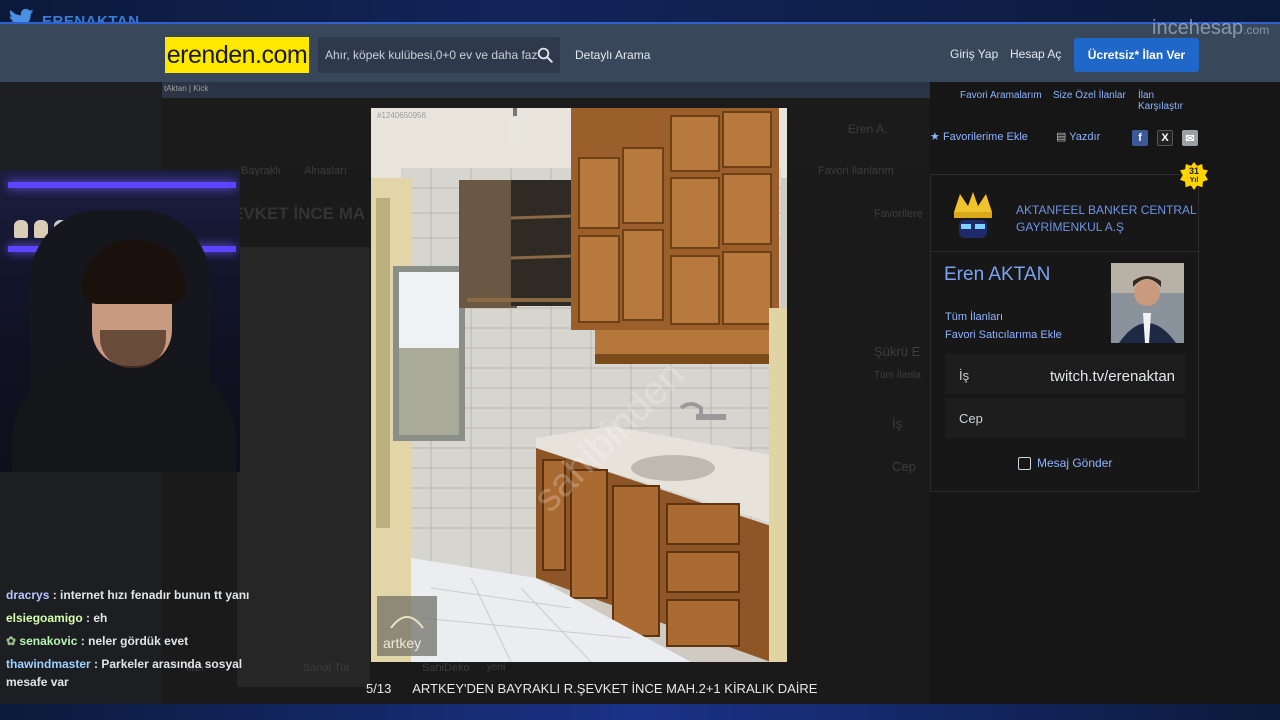 The image size is (1280, 720). What do you see at coordinates (1193, 171) in the screenshot?
I see `badge-number: 31` at bounding box center [1193, 171].